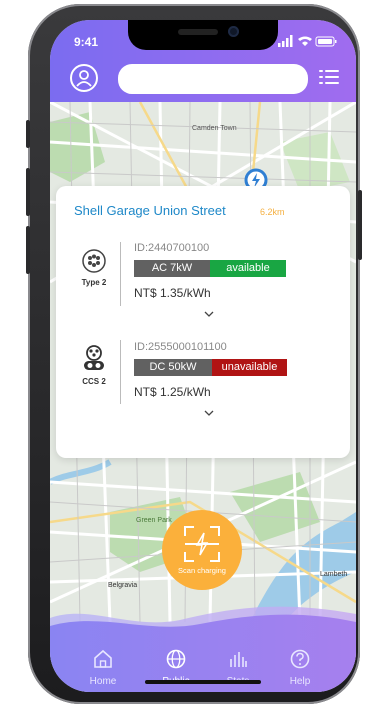  I want to click on status-icons, so click(307, 41).